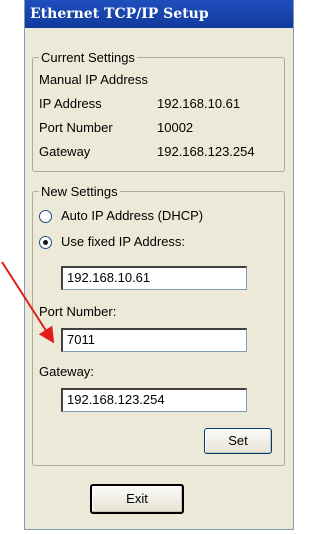 Image resolution: width=320 pixels, height=534 pixels. What do you see at coordinates (76, 127) in the screenshot?
I see `current-port-label: Port Number` at bounding box center [76, 127].